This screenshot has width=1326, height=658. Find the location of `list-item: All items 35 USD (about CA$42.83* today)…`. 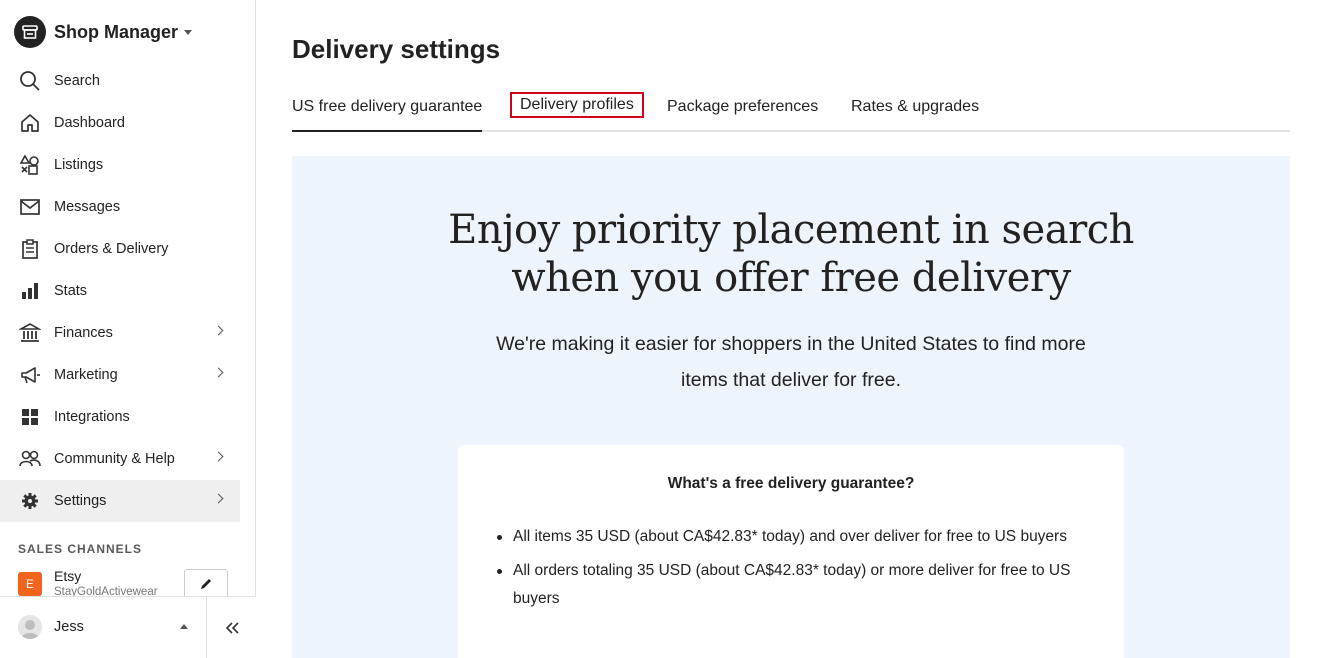

list-item: All items 35 USD (about CA$42.83* today)… is located at coordinates (805, 537).